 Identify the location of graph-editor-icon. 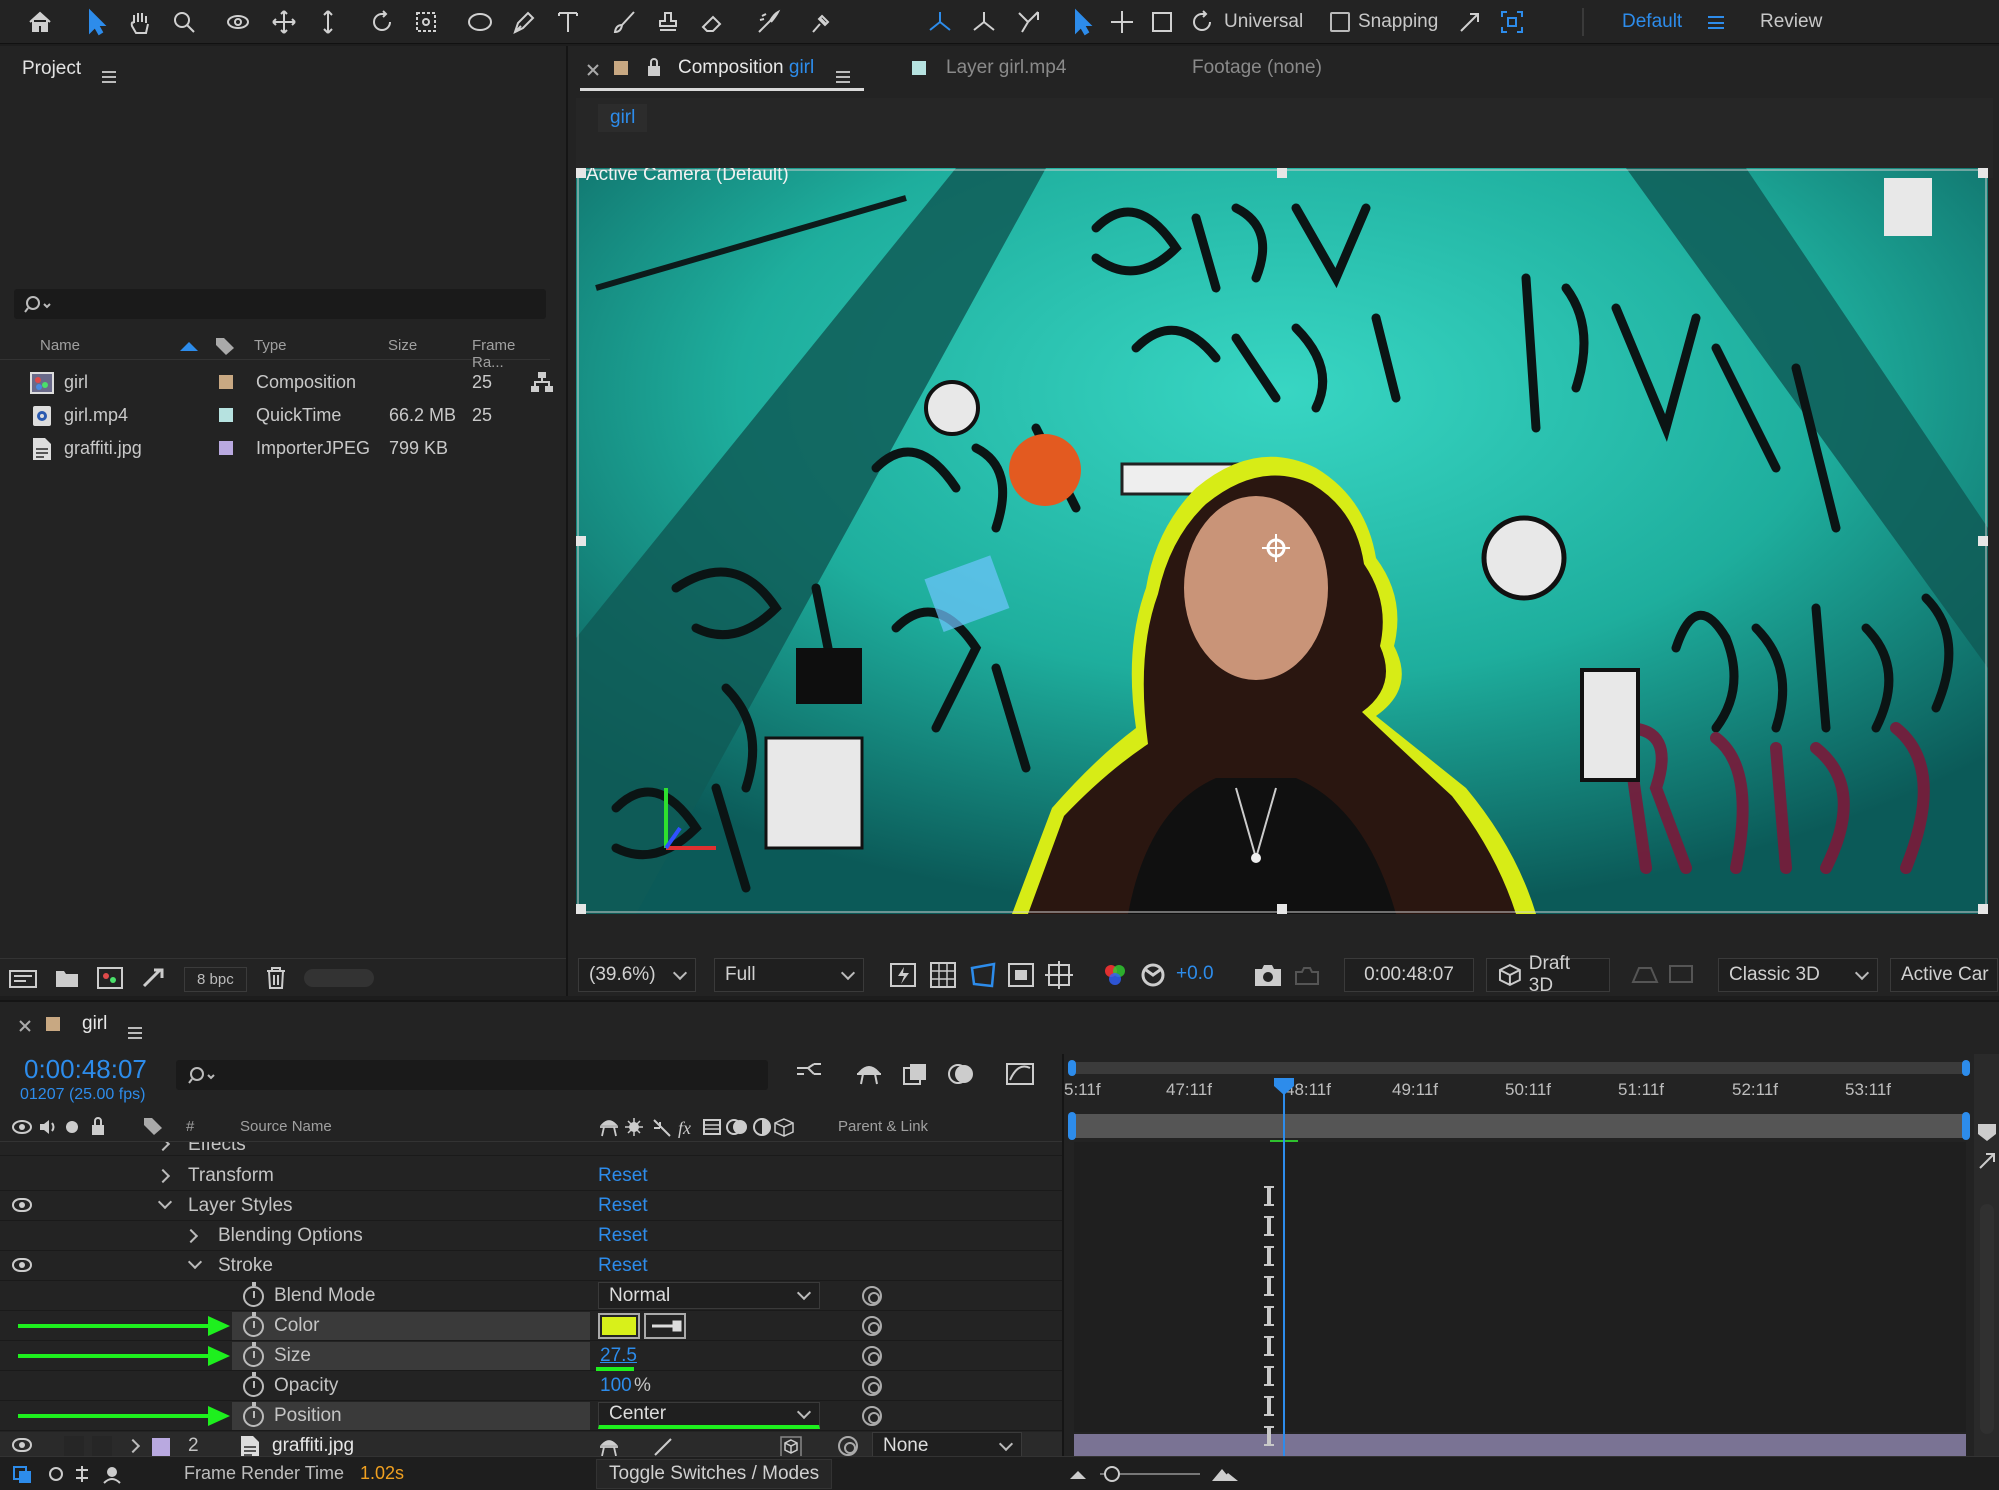
(1020, 1073).